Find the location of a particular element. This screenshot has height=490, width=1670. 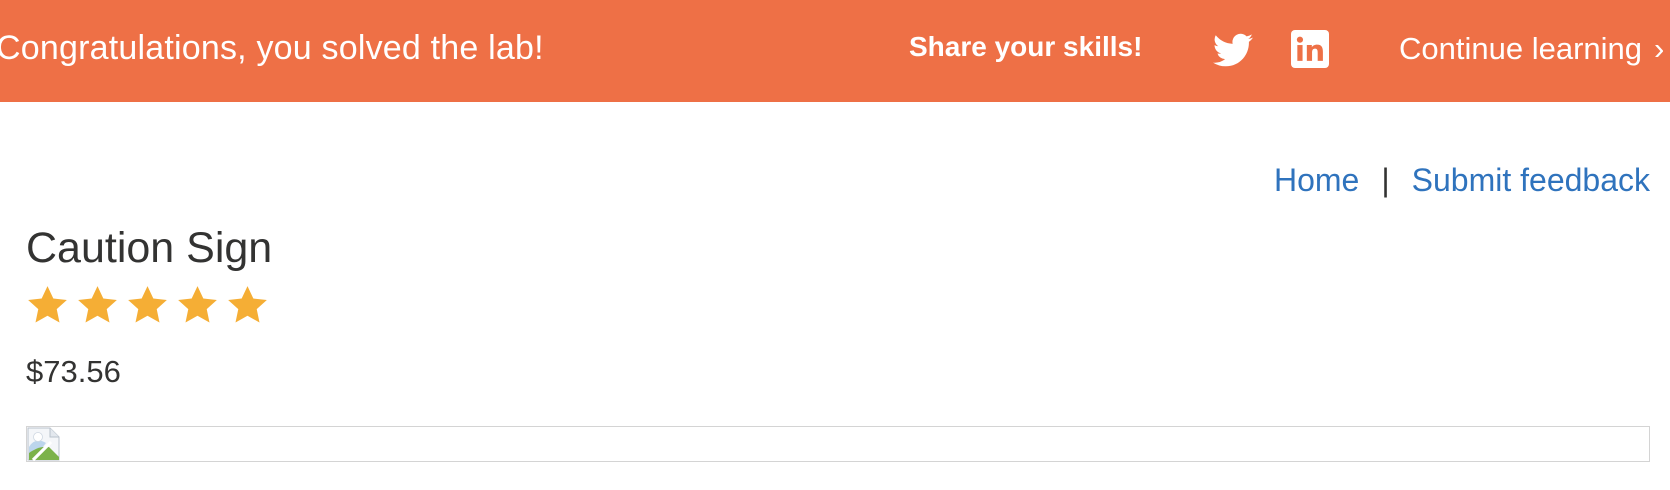

star-rating is located at coordinates (147, 306).